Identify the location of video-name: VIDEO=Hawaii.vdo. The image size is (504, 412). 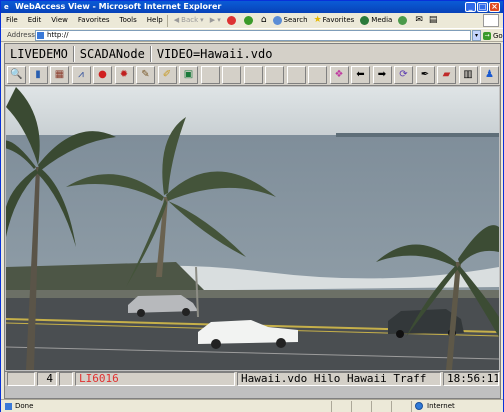
(214, 53).